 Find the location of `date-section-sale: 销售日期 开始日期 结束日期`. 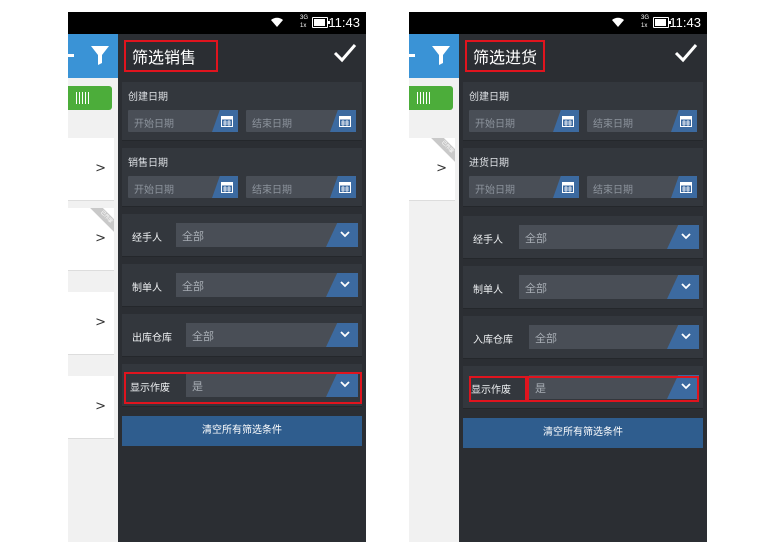

date-section-sale: 销售日期 开始日期 结束日期 is located at coordinates (242, 177).